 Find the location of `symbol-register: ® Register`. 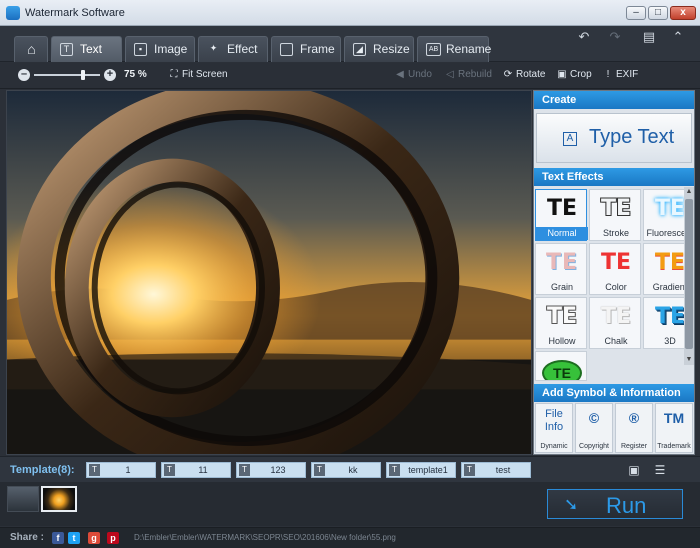

symbol-register: ® Register is located at coordinates (634, 428).